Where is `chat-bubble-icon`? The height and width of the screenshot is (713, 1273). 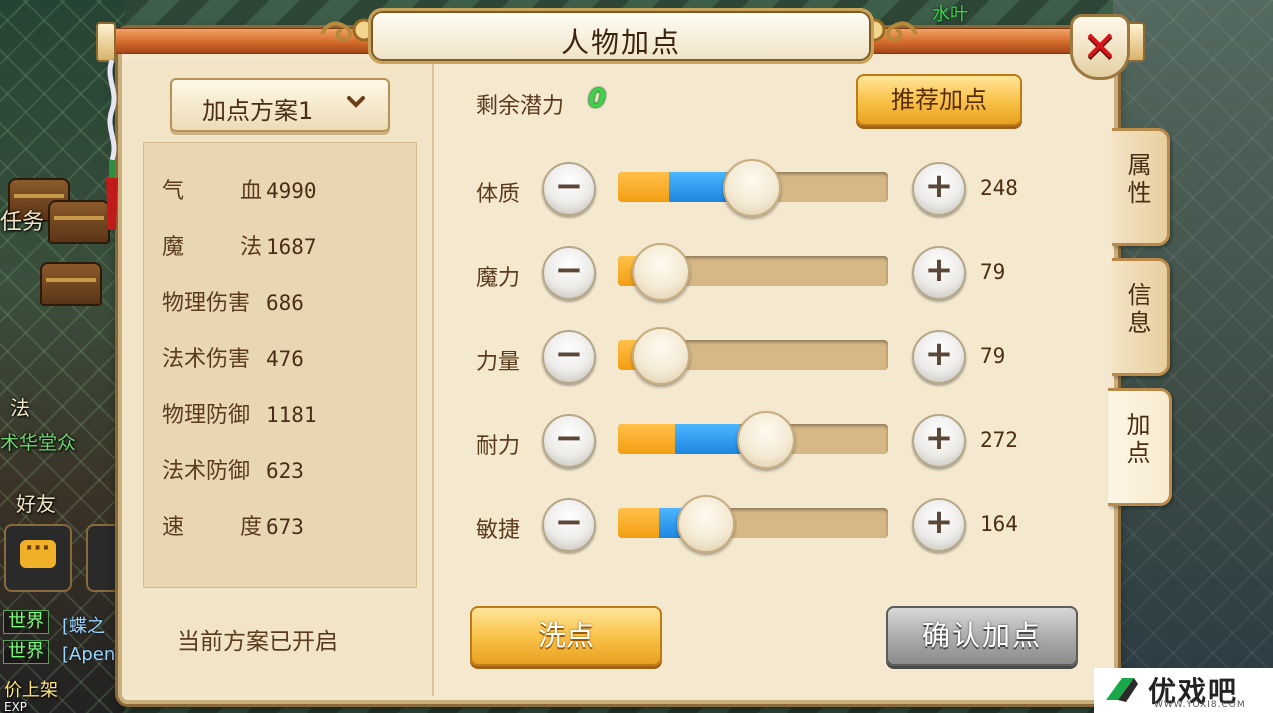
chat-bubble-icon is located at coordinates (38, 552).